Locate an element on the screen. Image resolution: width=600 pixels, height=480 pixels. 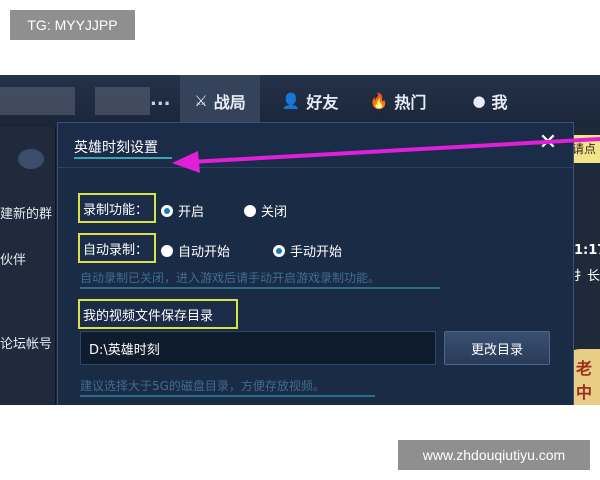
sidebar-item-forum-account: 论坛帐号 is located at coordinates (26, 342).